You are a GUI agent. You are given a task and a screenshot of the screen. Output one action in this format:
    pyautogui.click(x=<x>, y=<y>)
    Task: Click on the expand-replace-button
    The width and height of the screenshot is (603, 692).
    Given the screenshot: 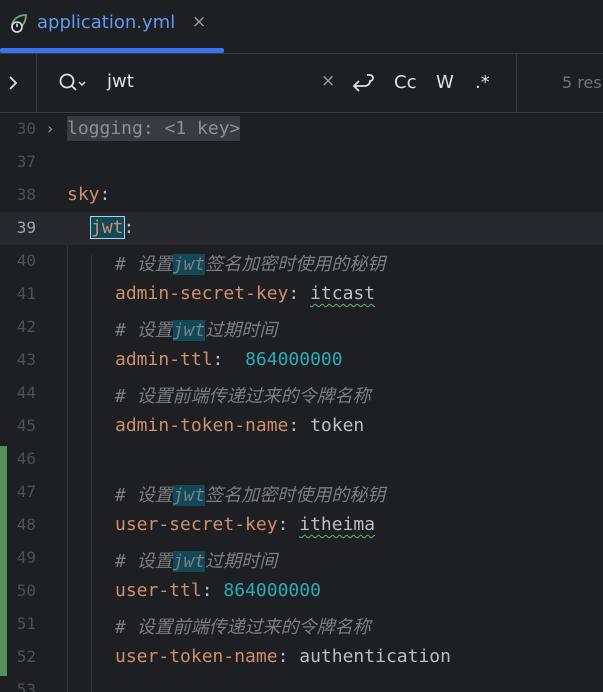 What is the action you would take?
    pyautogui.click(x=18, y=83)
    